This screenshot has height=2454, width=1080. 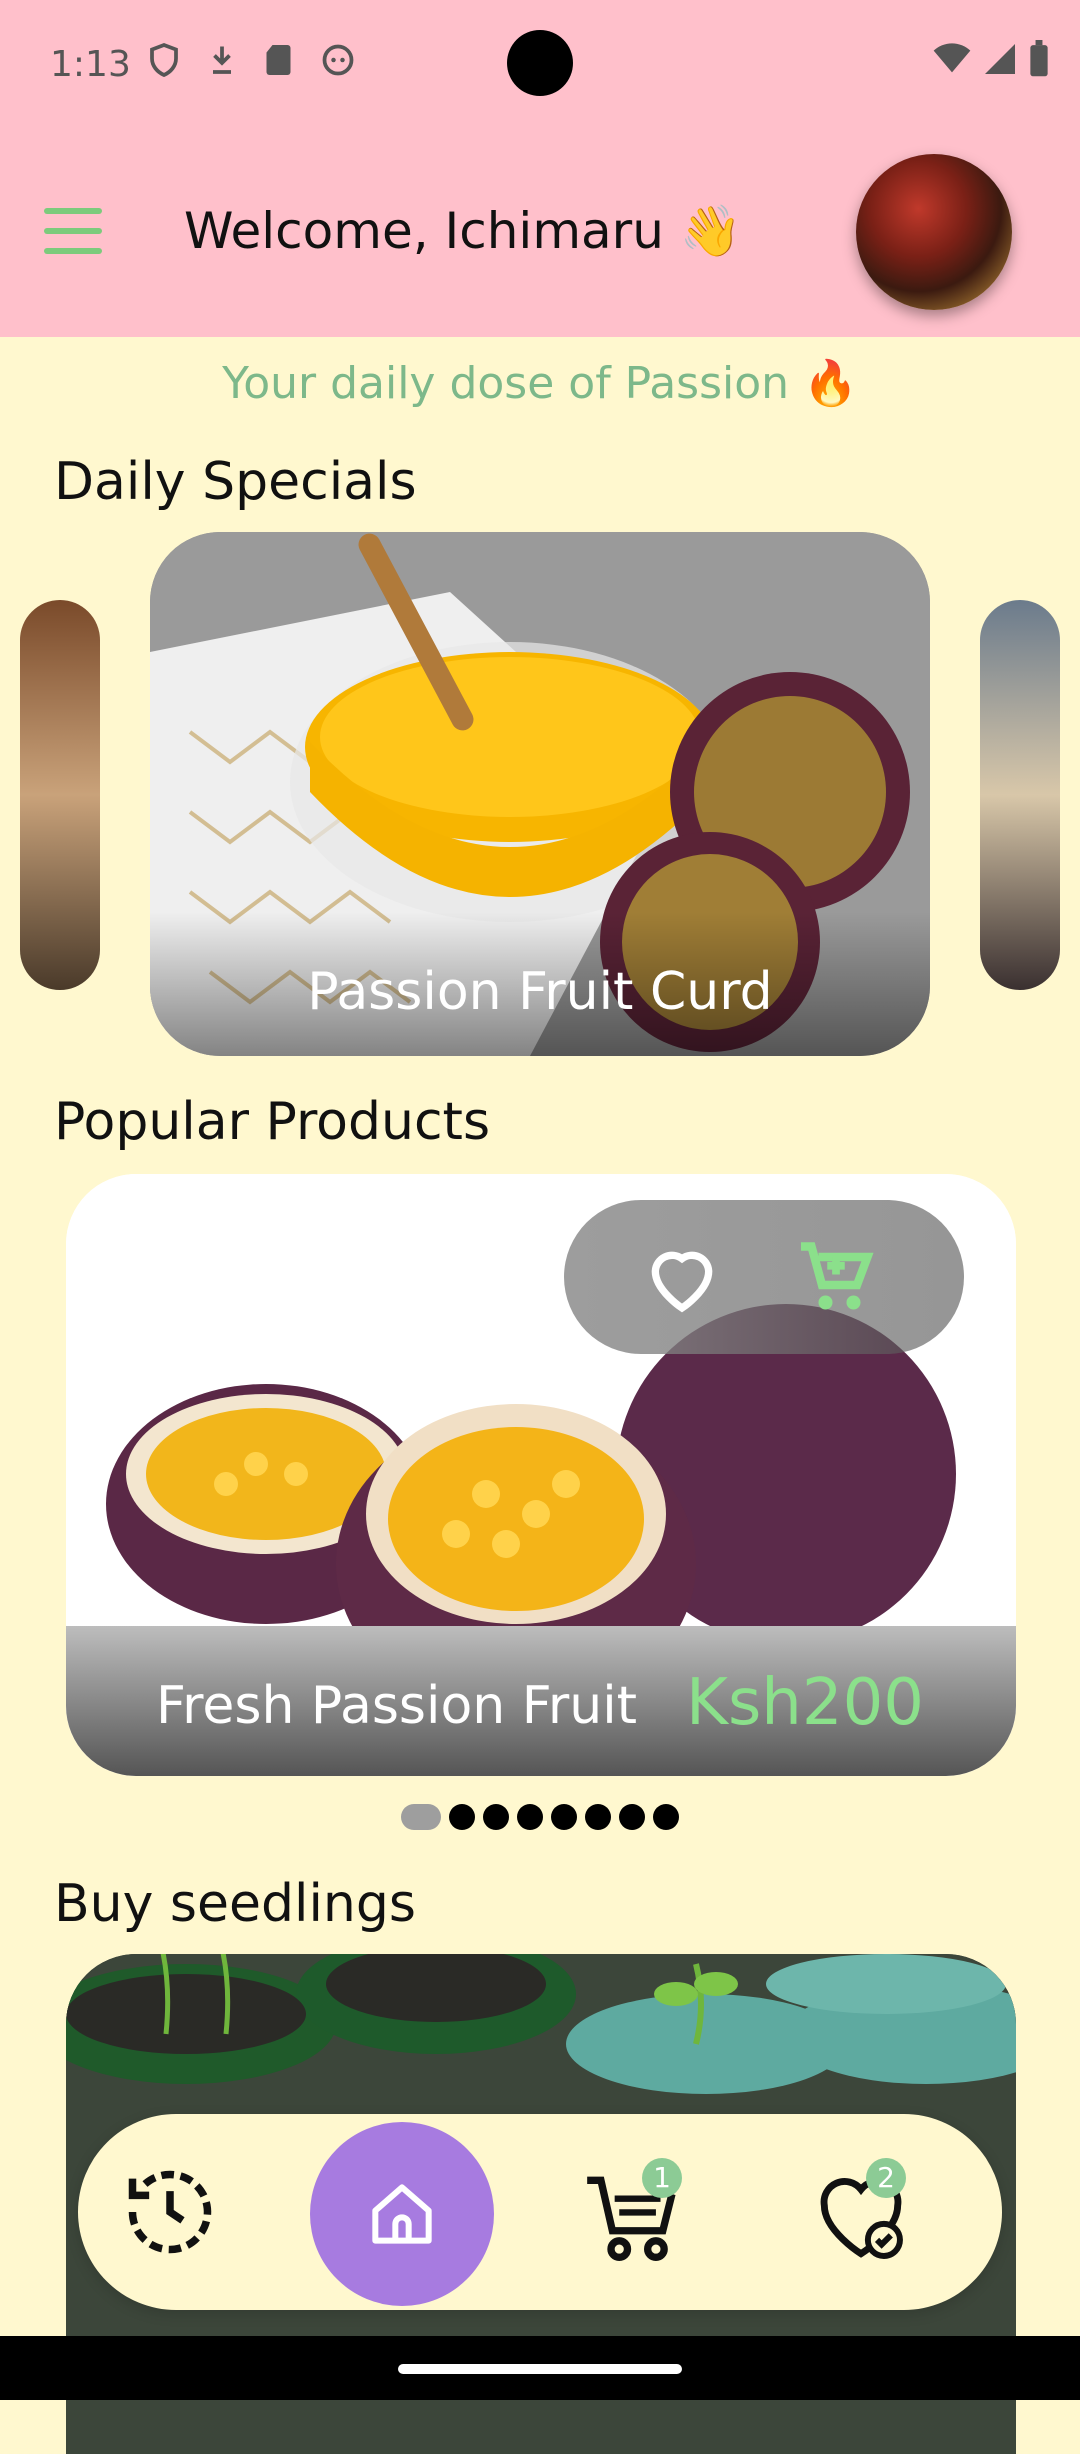 What do you see at coordinates (934, 232) in the screenshot?
I see `avatar` at bounding box center [934, 232].